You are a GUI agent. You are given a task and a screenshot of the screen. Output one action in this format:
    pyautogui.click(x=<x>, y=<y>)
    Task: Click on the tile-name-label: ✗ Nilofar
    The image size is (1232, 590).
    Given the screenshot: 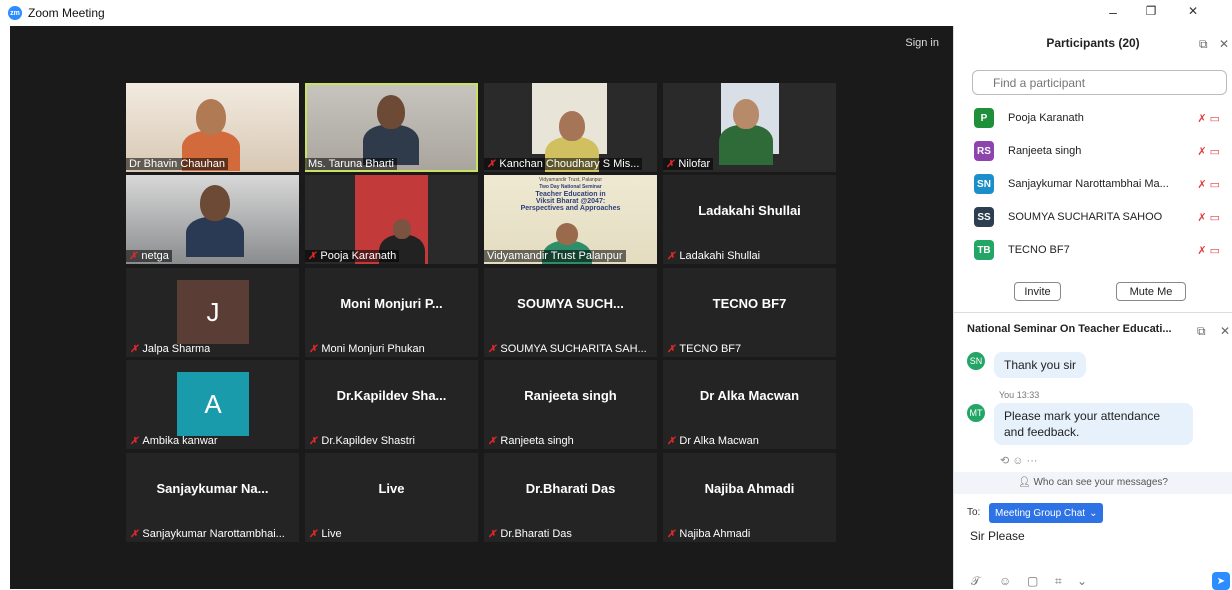 What is the action you would take?
    pyautogui.click(x=688, y=164)
    